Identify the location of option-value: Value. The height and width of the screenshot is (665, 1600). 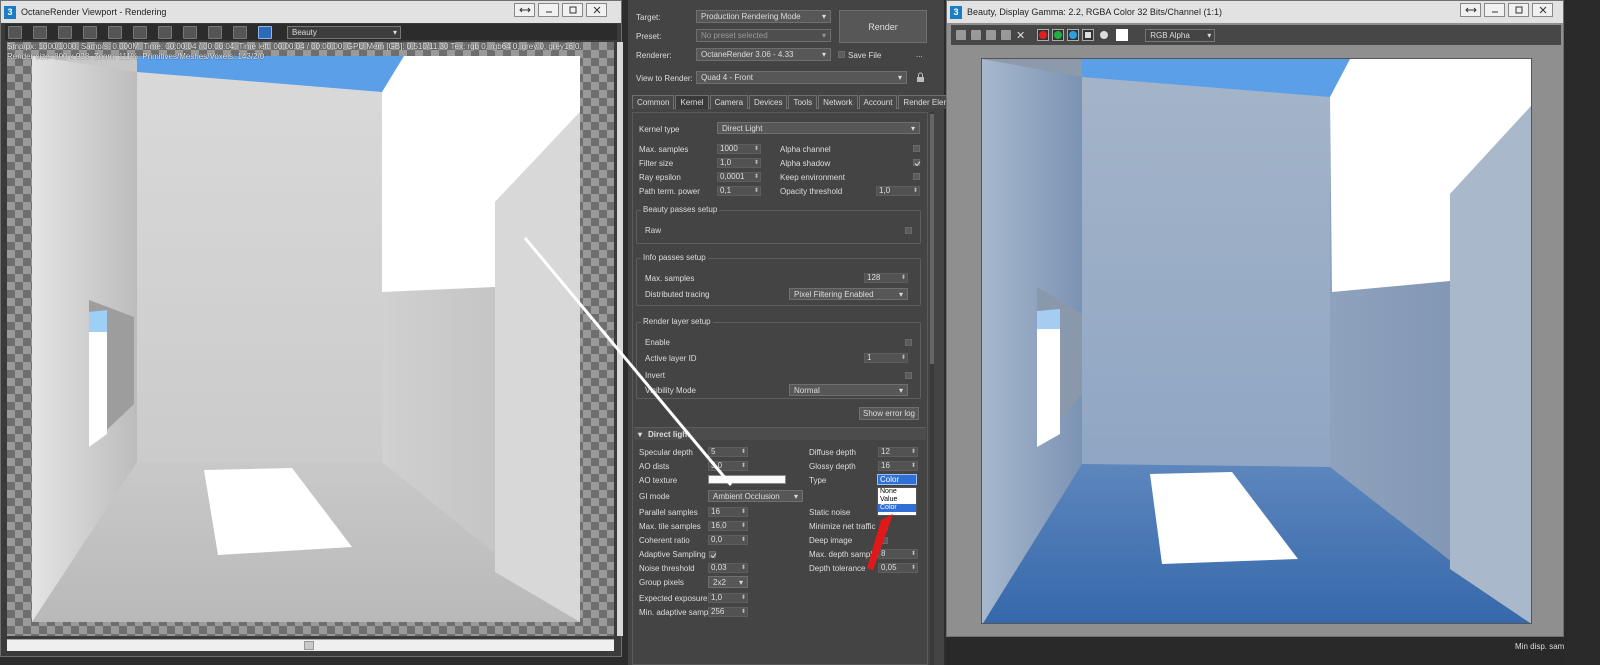
(897, 500).